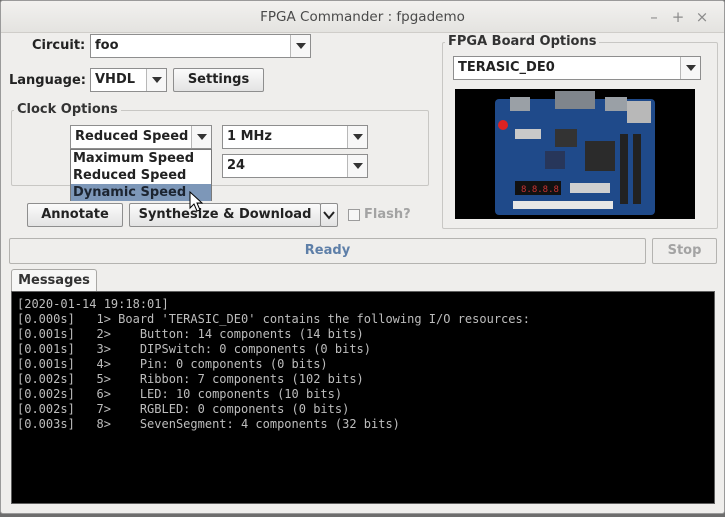  Describe the element at coordinates (132, 136) in the screenshot. I see `speed-mode-value: Reduced Speed` at that location.